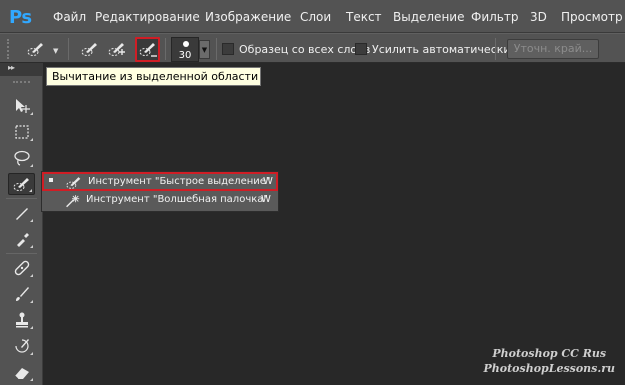 Image resolution: width=625 pixels, height=385 pixels. What do you see at coordinates (186, 44) in the screenshot?
I see `brush-tip-icon` at bounding box center [186, 44].